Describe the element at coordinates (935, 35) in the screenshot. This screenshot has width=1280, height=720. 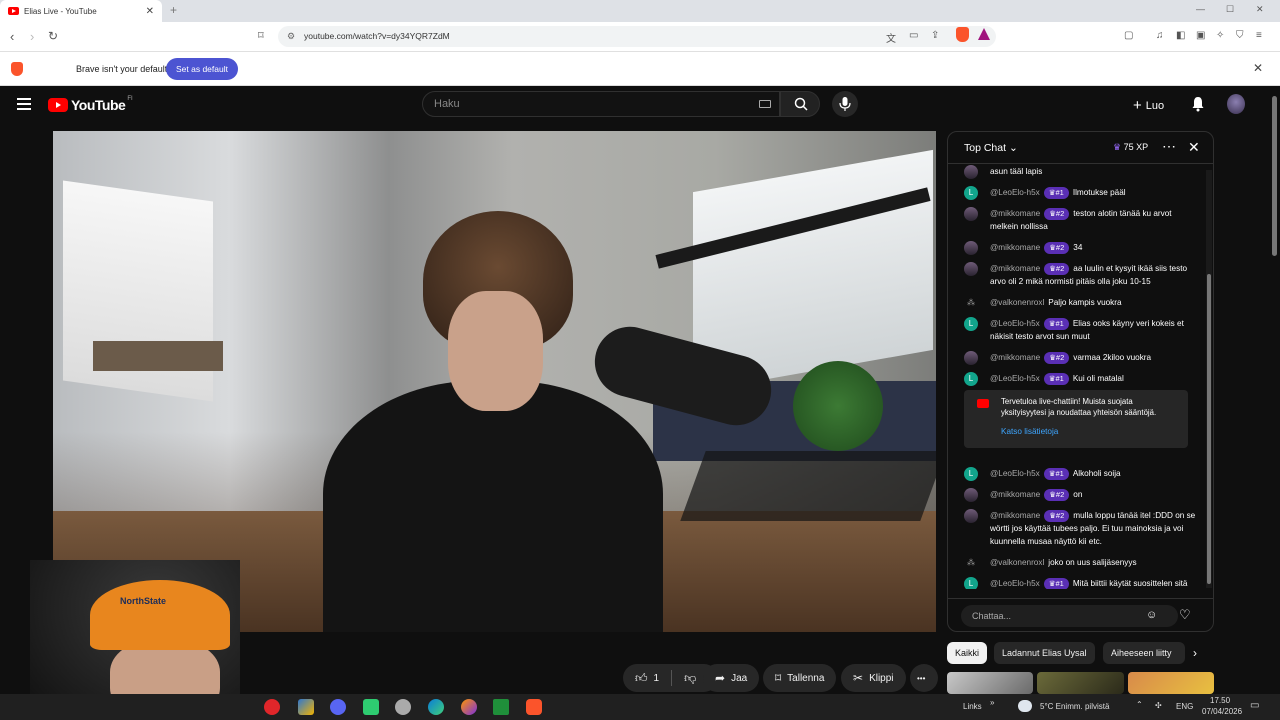
I see `share-icon: ⇪` at that location.